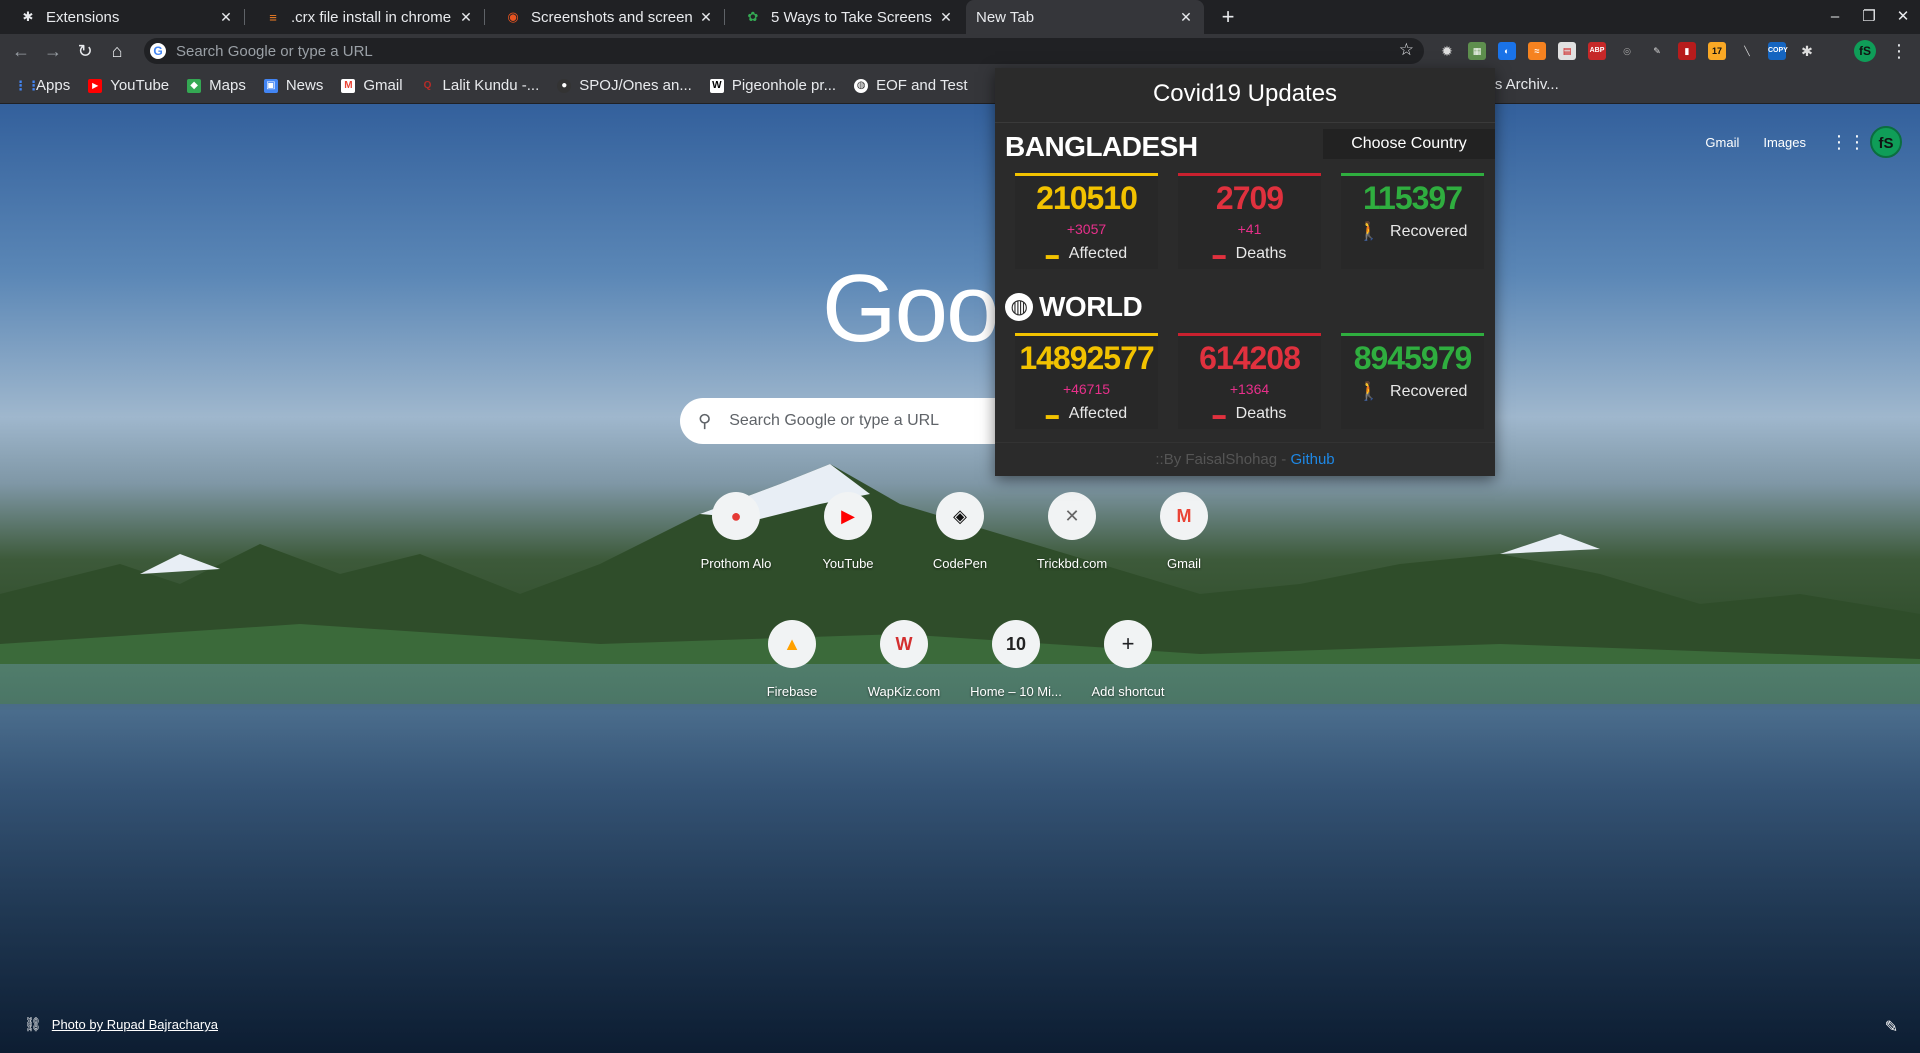 Image resolution: width=1920 pixels, height=1053 pixels. I want to click on shortcut-label: Add shortcut, so click(1128, 691).